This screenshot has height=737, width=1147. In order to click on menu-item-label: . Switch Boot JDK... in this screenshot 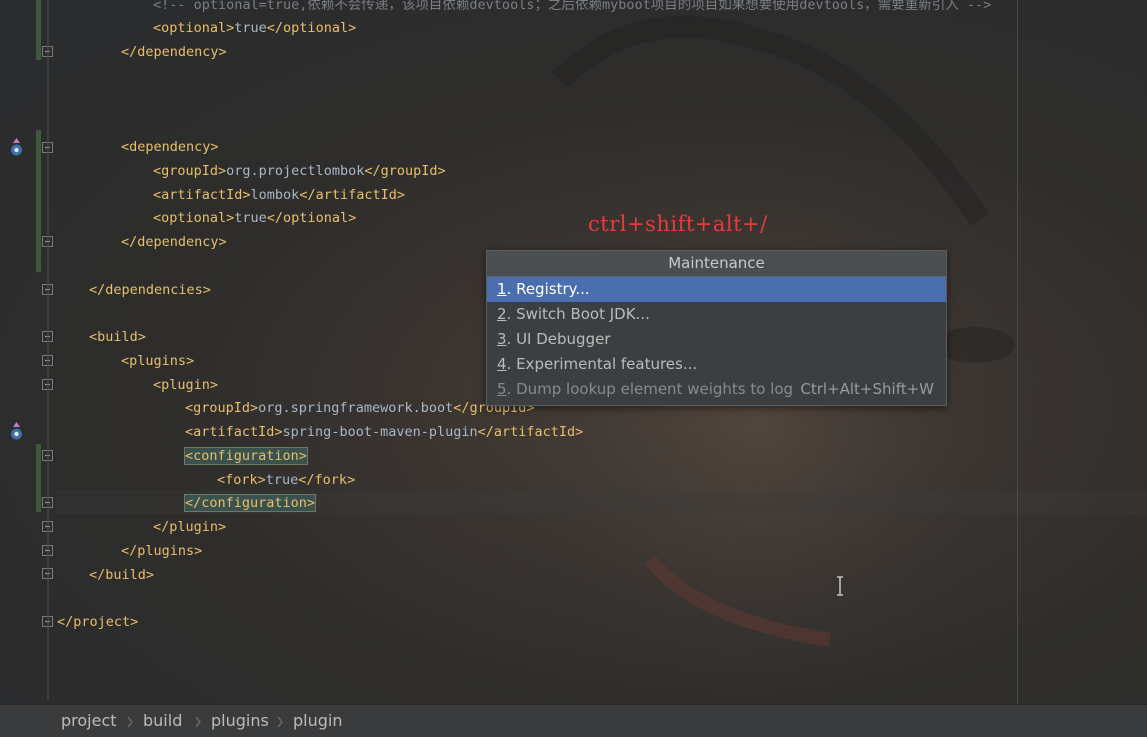, I will do `click(578, 314)`.